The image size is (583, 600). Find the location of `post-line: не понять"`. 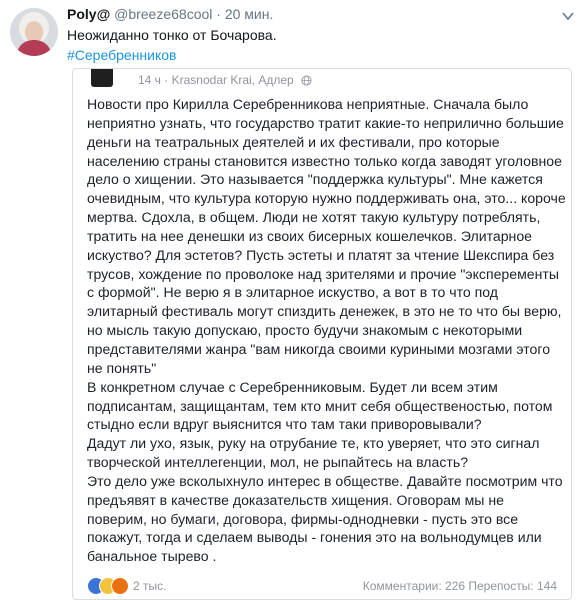

post-line: не понять" is located at coordinates (122, 367).